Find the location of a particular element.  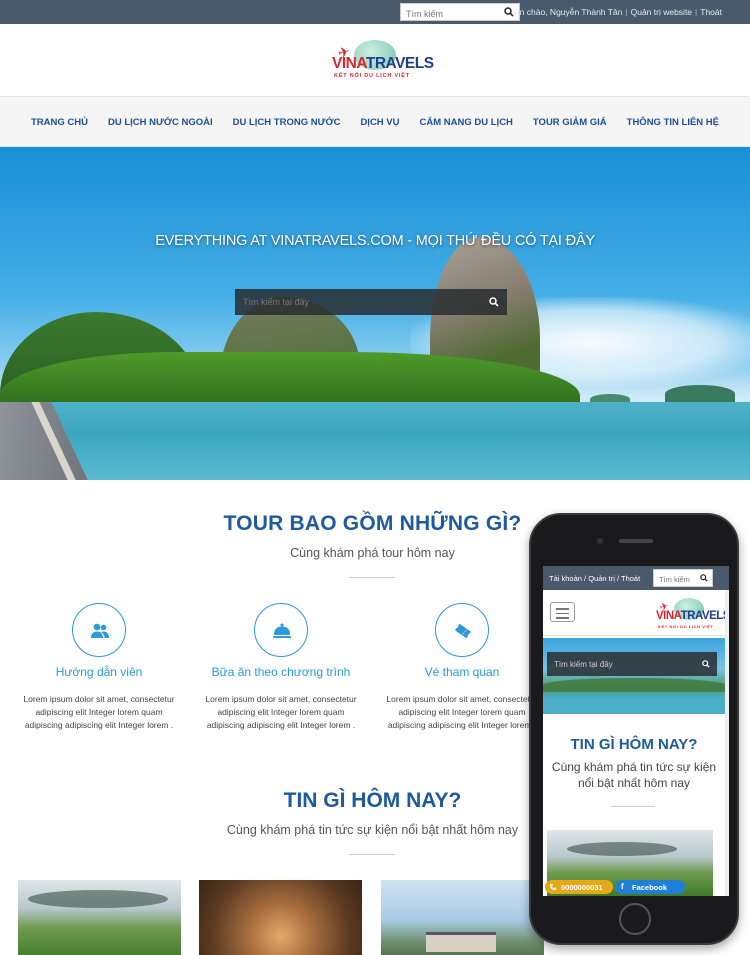

food-cloche-icon is located at coordinates (282, 630).